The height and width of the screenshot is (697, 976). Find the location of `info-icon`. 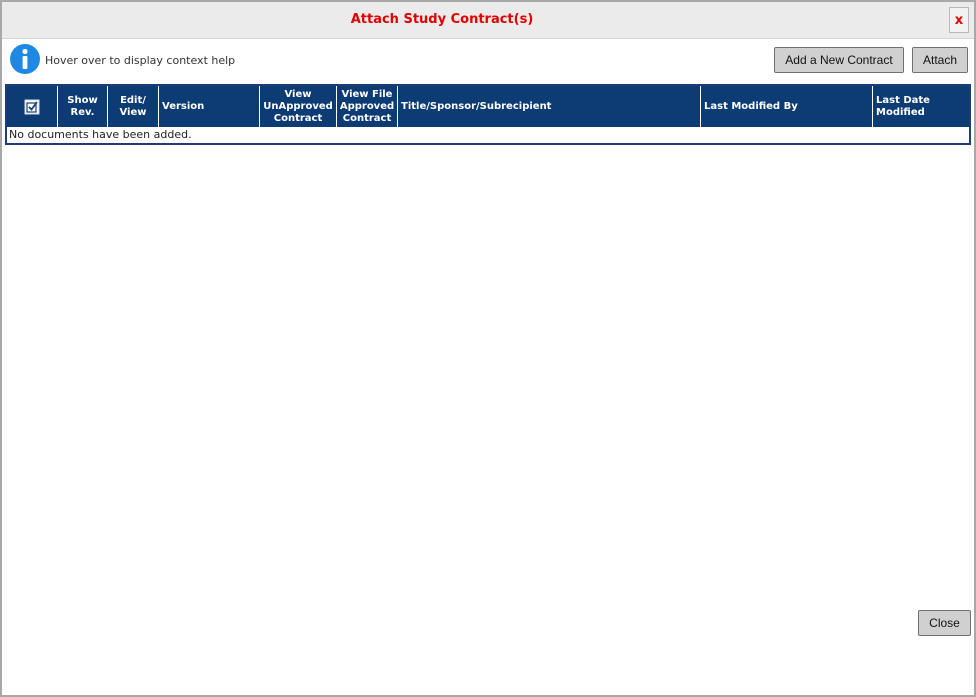

info-icon is located at coordinates (25, 59).